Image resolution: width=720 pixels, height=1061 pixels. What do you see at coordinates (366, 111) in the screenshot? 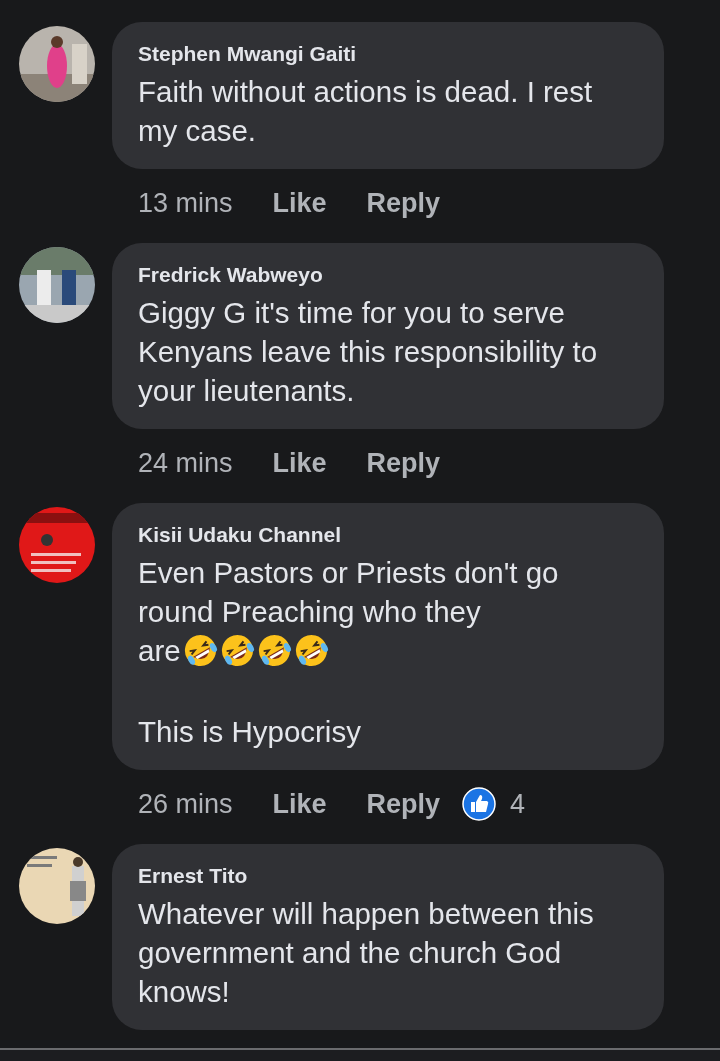
I see `comment-text: Faith without actions is dead. I rest my case.` at bounding box center [366, 111].